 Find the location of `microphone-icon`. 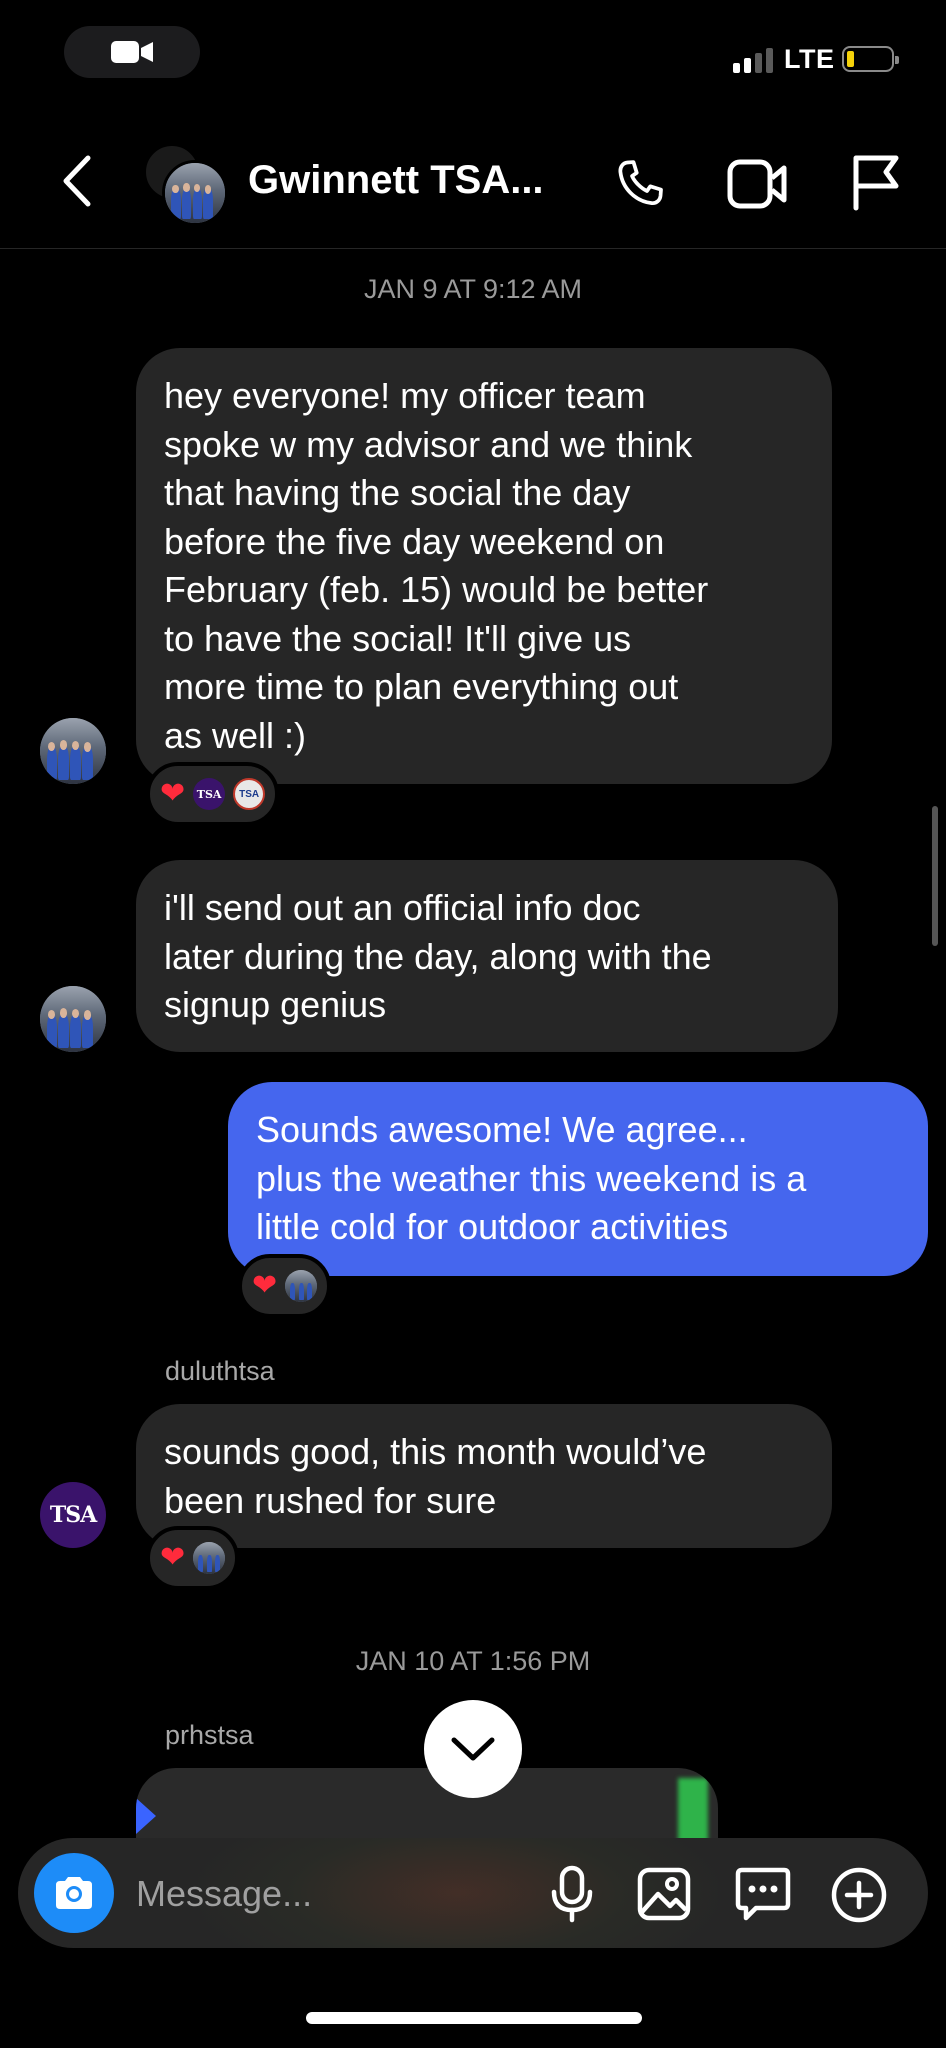

microphone-icon is located at coordinates (572, 1894).